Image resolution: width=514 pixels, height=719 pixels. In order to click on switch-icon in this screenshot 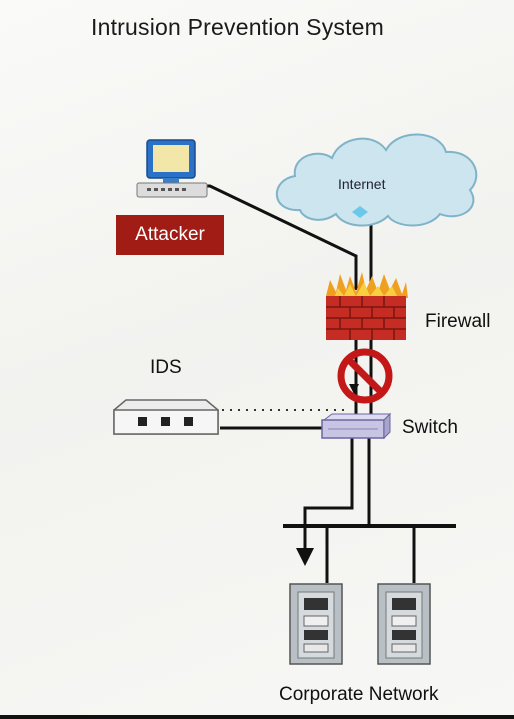, I will do `click(356, 426)`.